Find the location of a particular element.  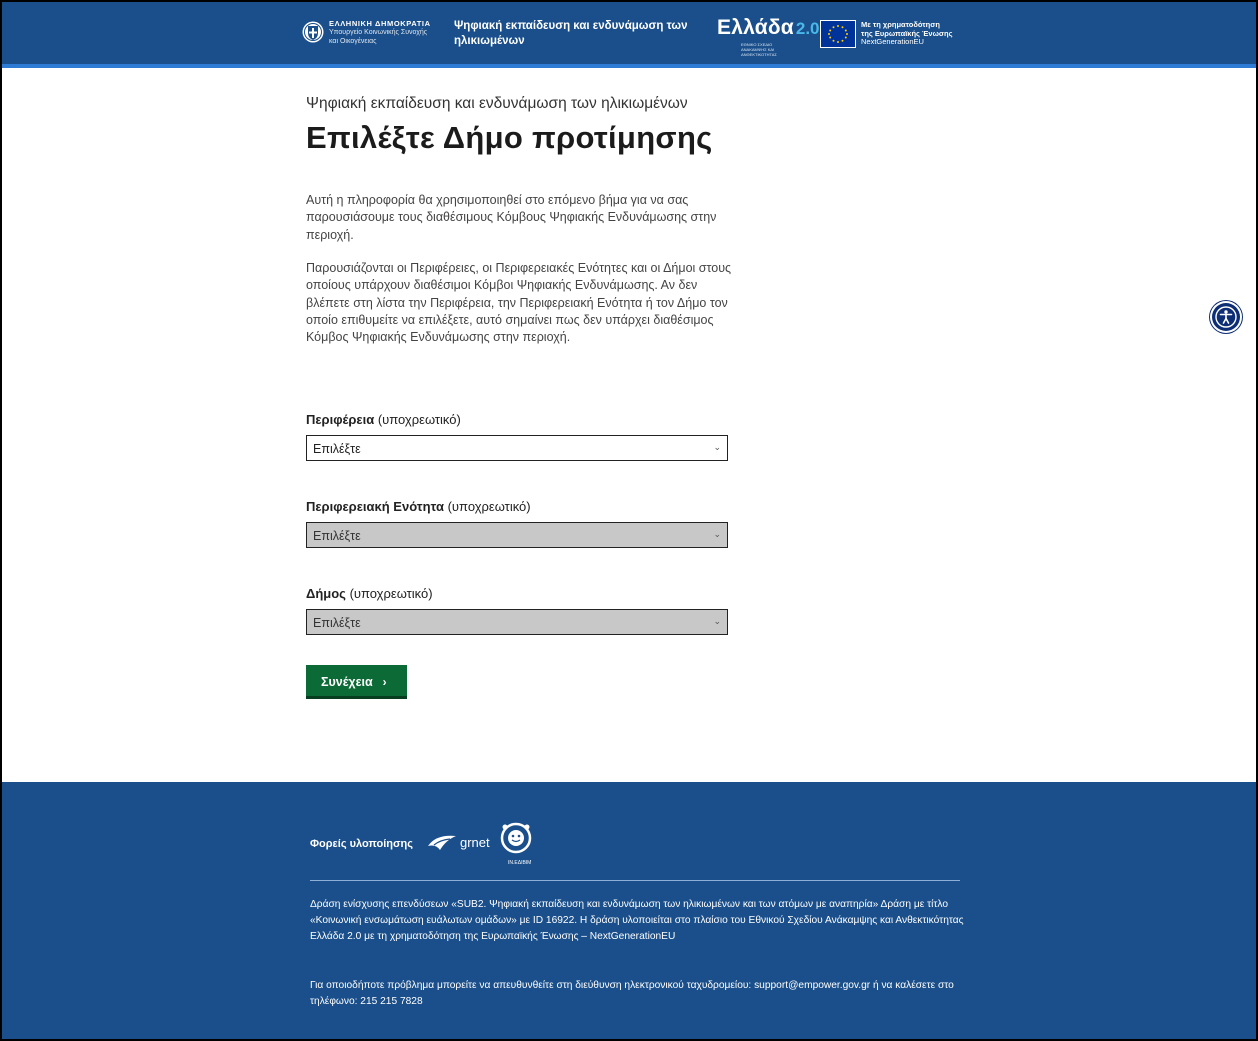

municipality-select: Επιλέξτε ⌄ is located at coordinates (517, 622).